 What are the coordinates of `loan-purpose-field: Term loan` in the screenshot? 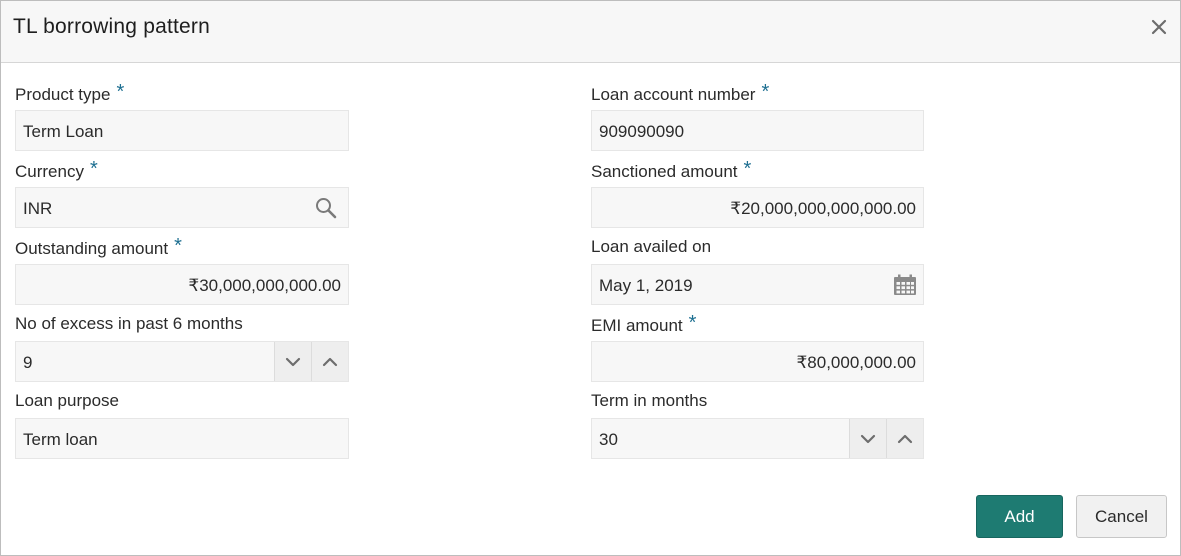 It's located at (182, 438).